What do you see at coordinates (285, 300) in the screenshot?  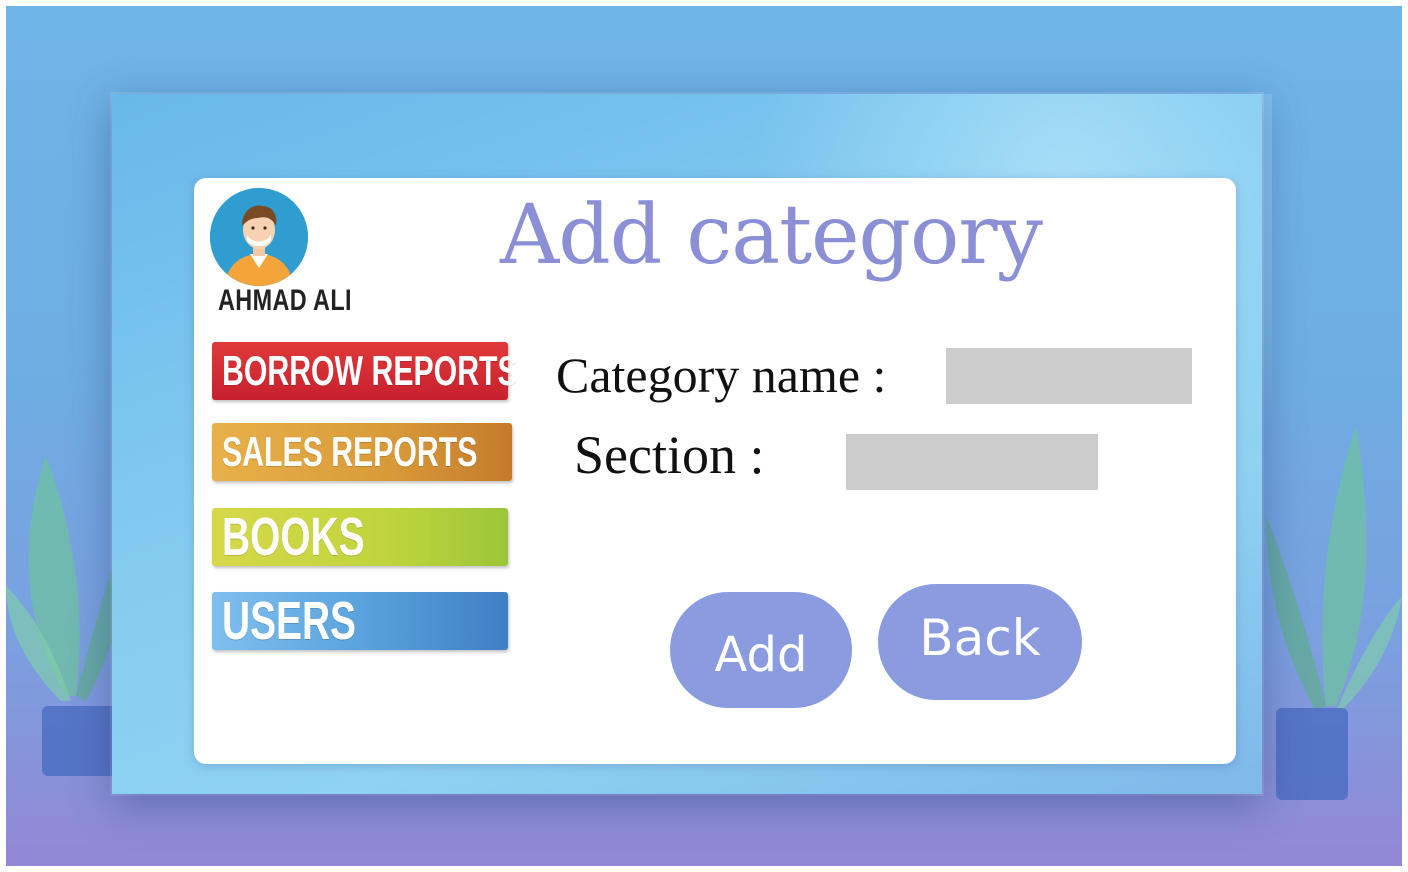 I see `user-name: AHMAD ALI` at bounding box center [285, 300].